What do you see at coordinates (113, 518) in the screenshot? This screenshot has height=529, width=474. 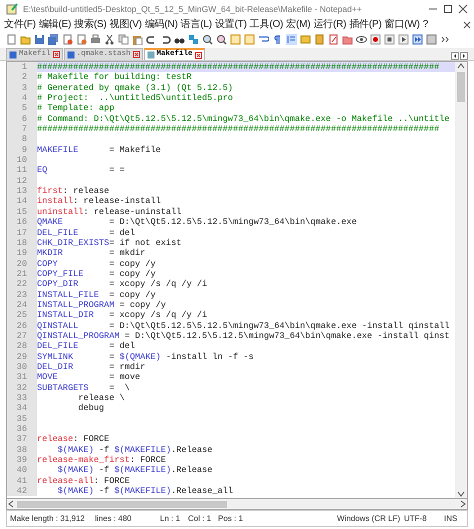 I see `status-text: lines : 480` at bounding box center [113, 518].